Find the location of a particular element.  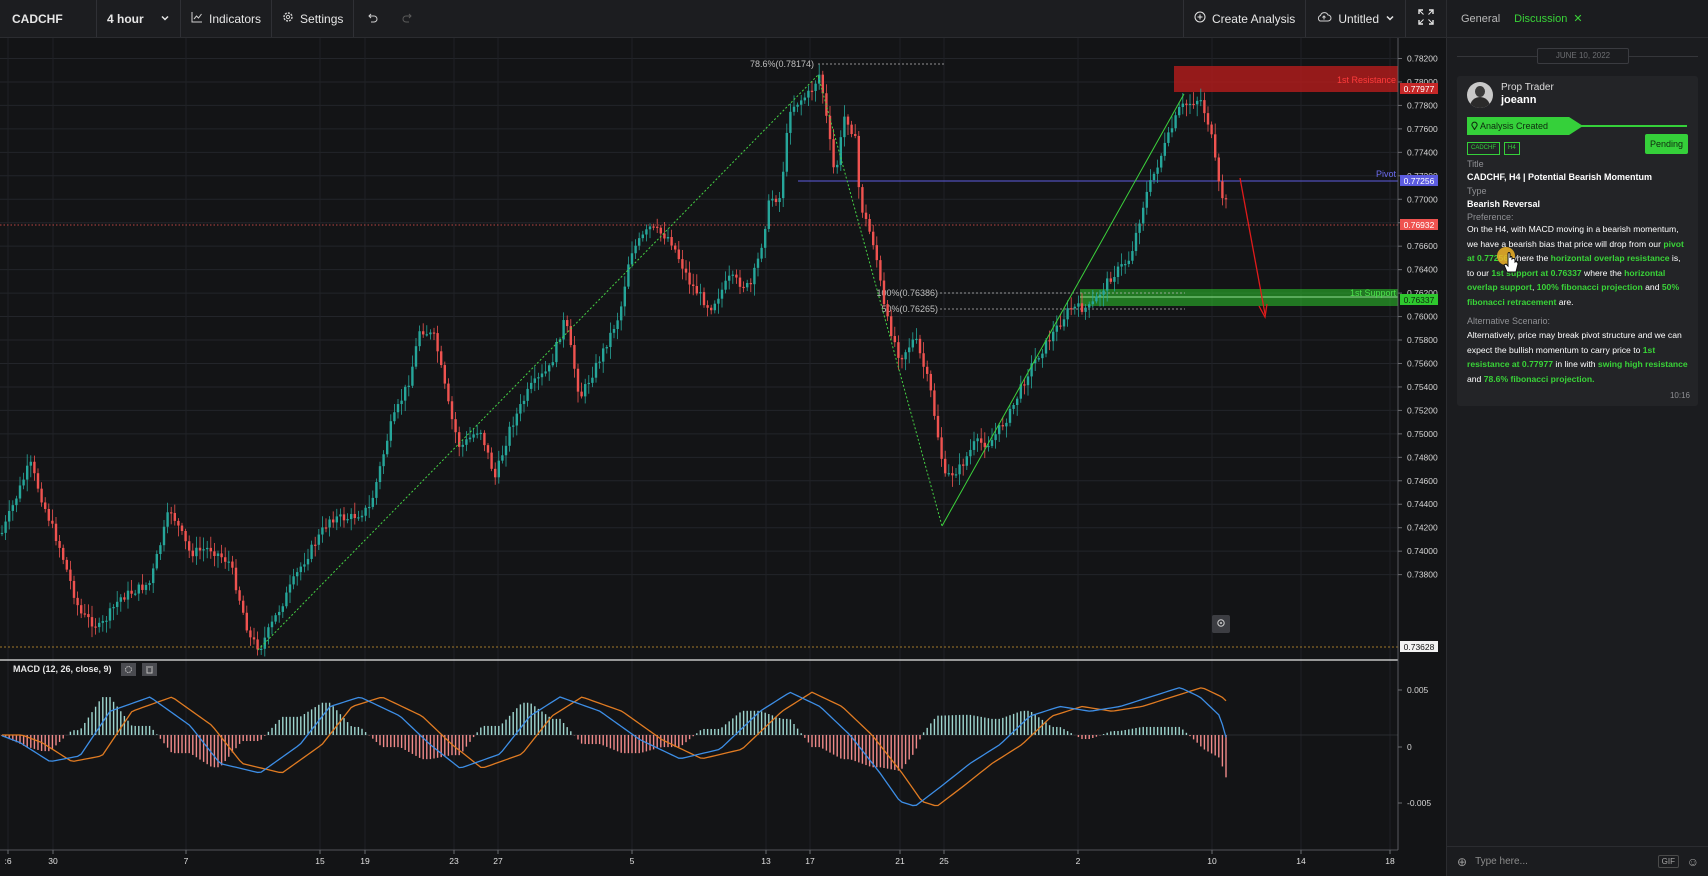

settings-button: Settings is located at coordinates (313, 18).